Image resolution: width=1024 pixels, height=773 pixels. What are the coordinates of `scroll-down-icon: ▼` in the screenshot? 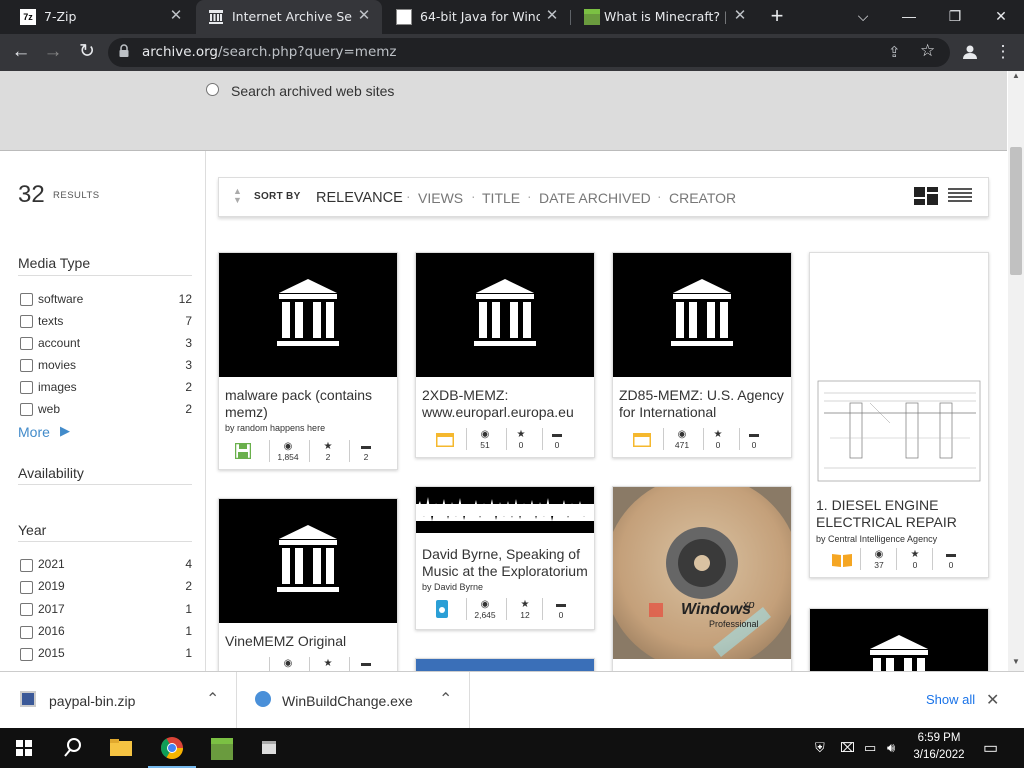 It's located at (1016, 661).